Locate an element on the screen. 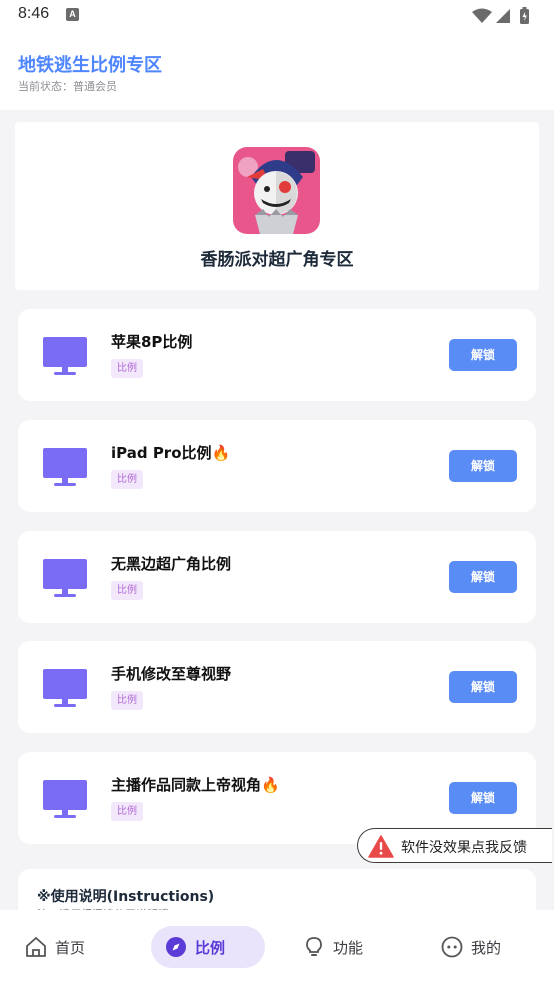 This screenshot has width=554, height=984. status-icons is located at coordinates (500, 15).